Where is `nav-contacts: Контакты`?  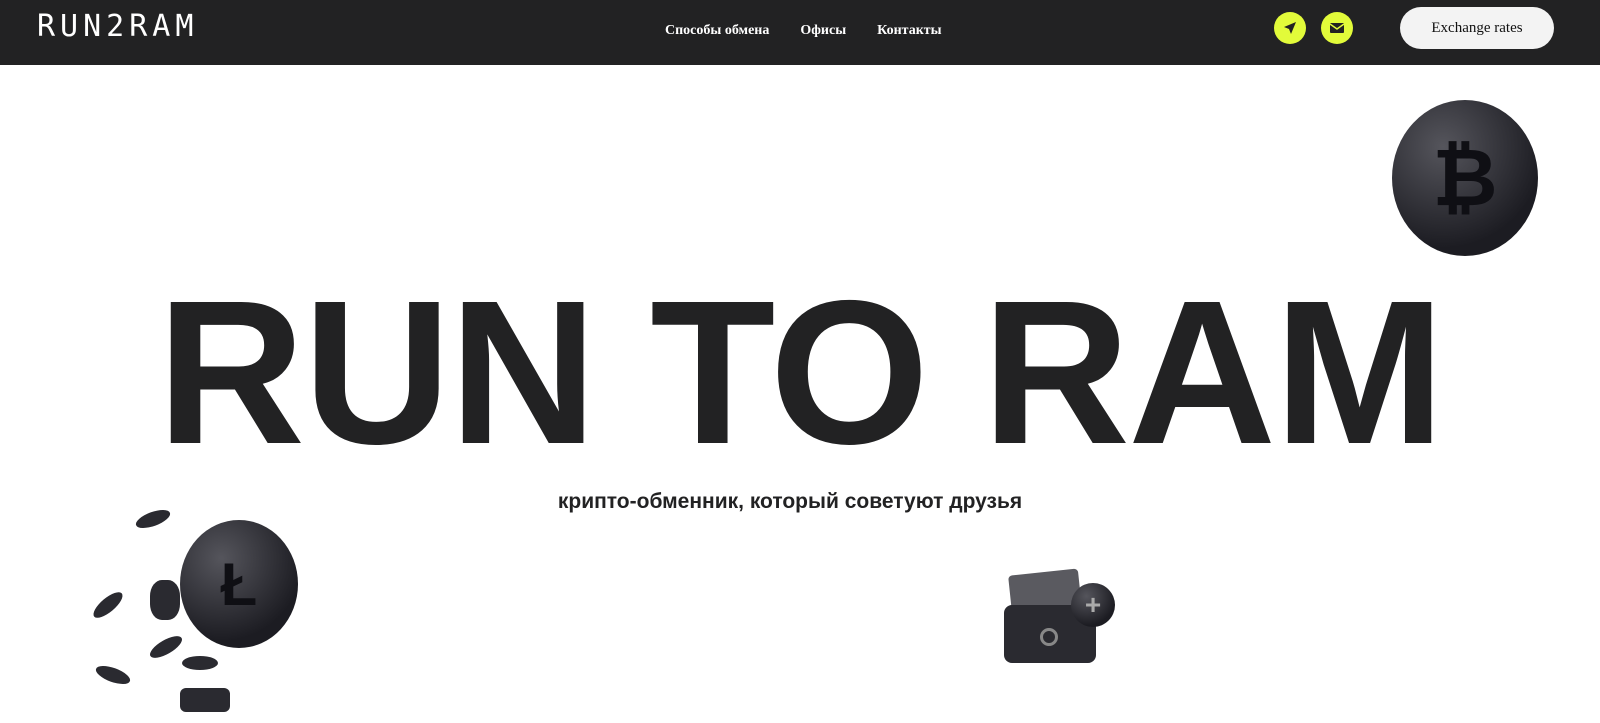
nav-contacts: Контакты is located at coordinates (909, 31).